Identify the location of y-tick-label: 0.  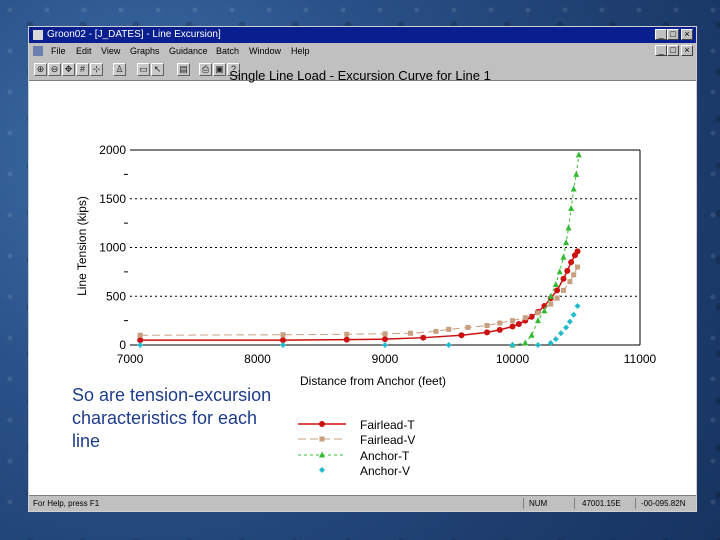
(122, 345).